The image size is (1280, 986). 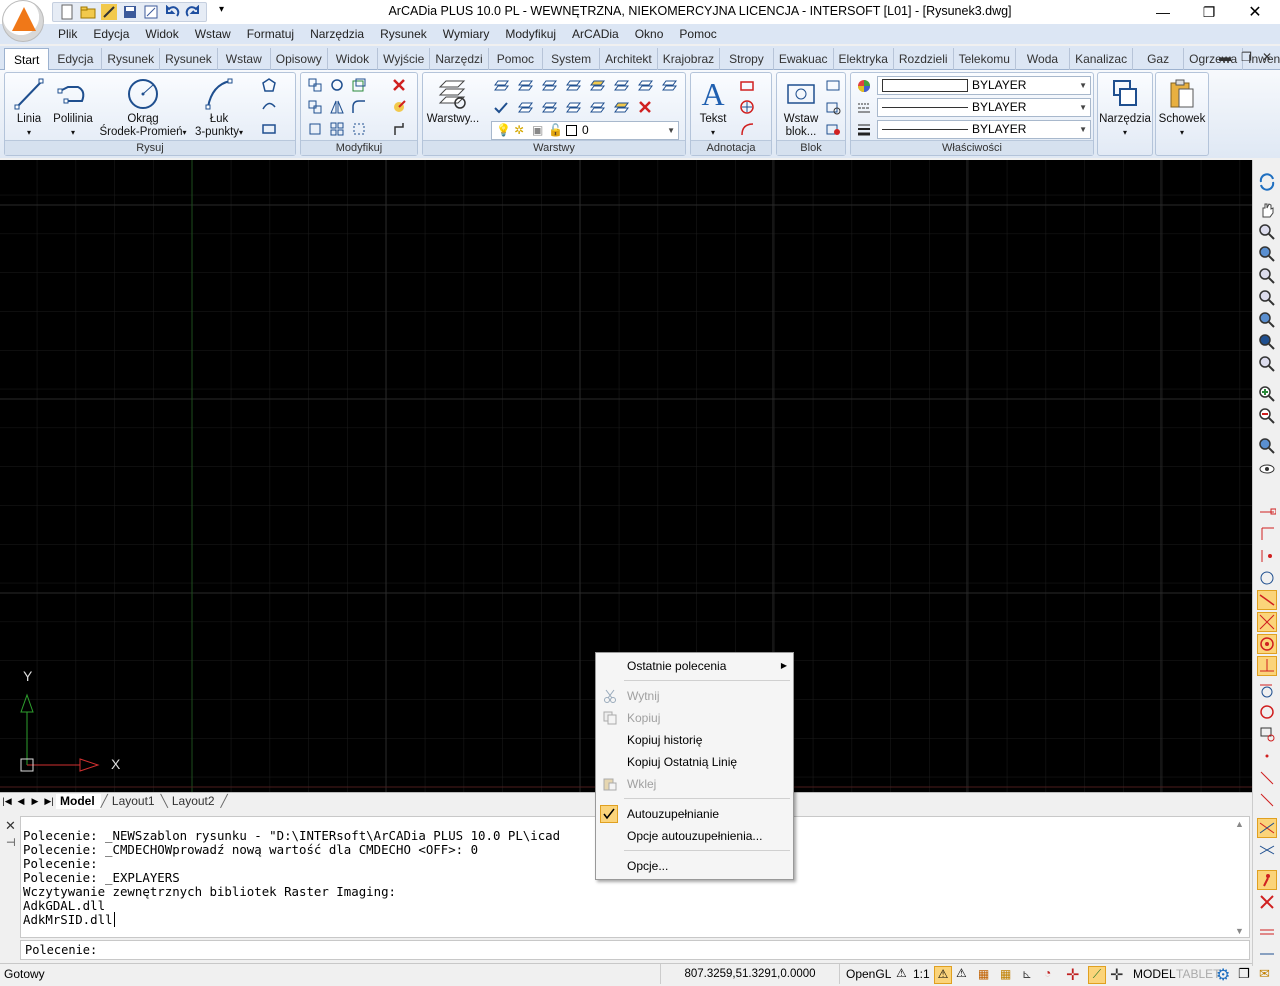 What do you see at coordinates (1267, 298) in the screenshot?
I see `zoom-dynamic-icon` at bounding box center [1267, 298].